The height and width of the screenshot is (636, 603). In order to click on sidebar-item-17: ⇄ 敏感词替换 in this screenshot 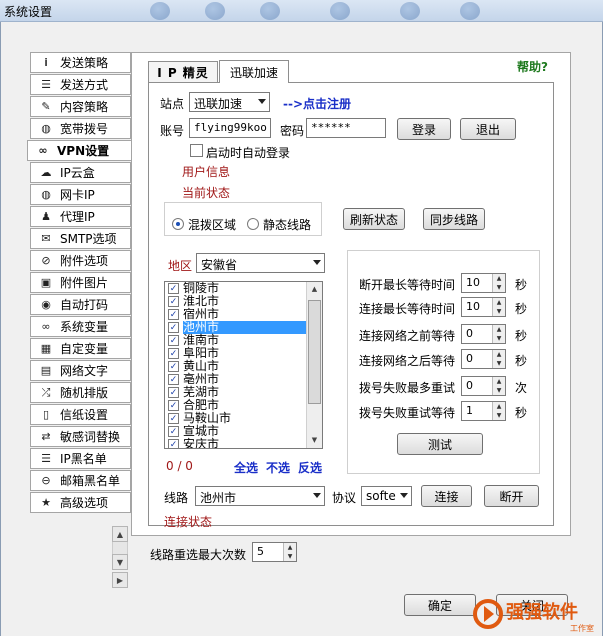, I will do `click(80, 436)`.